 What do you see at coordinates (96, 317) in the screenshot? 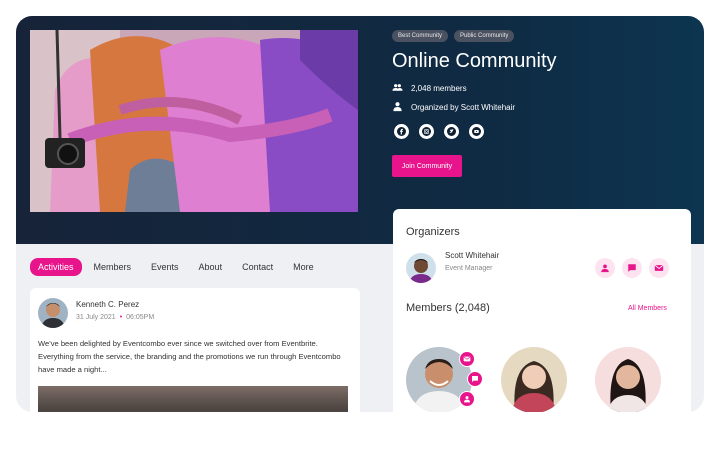
I see `post-date: 31 July 2021` at bounding box center [96, 317].